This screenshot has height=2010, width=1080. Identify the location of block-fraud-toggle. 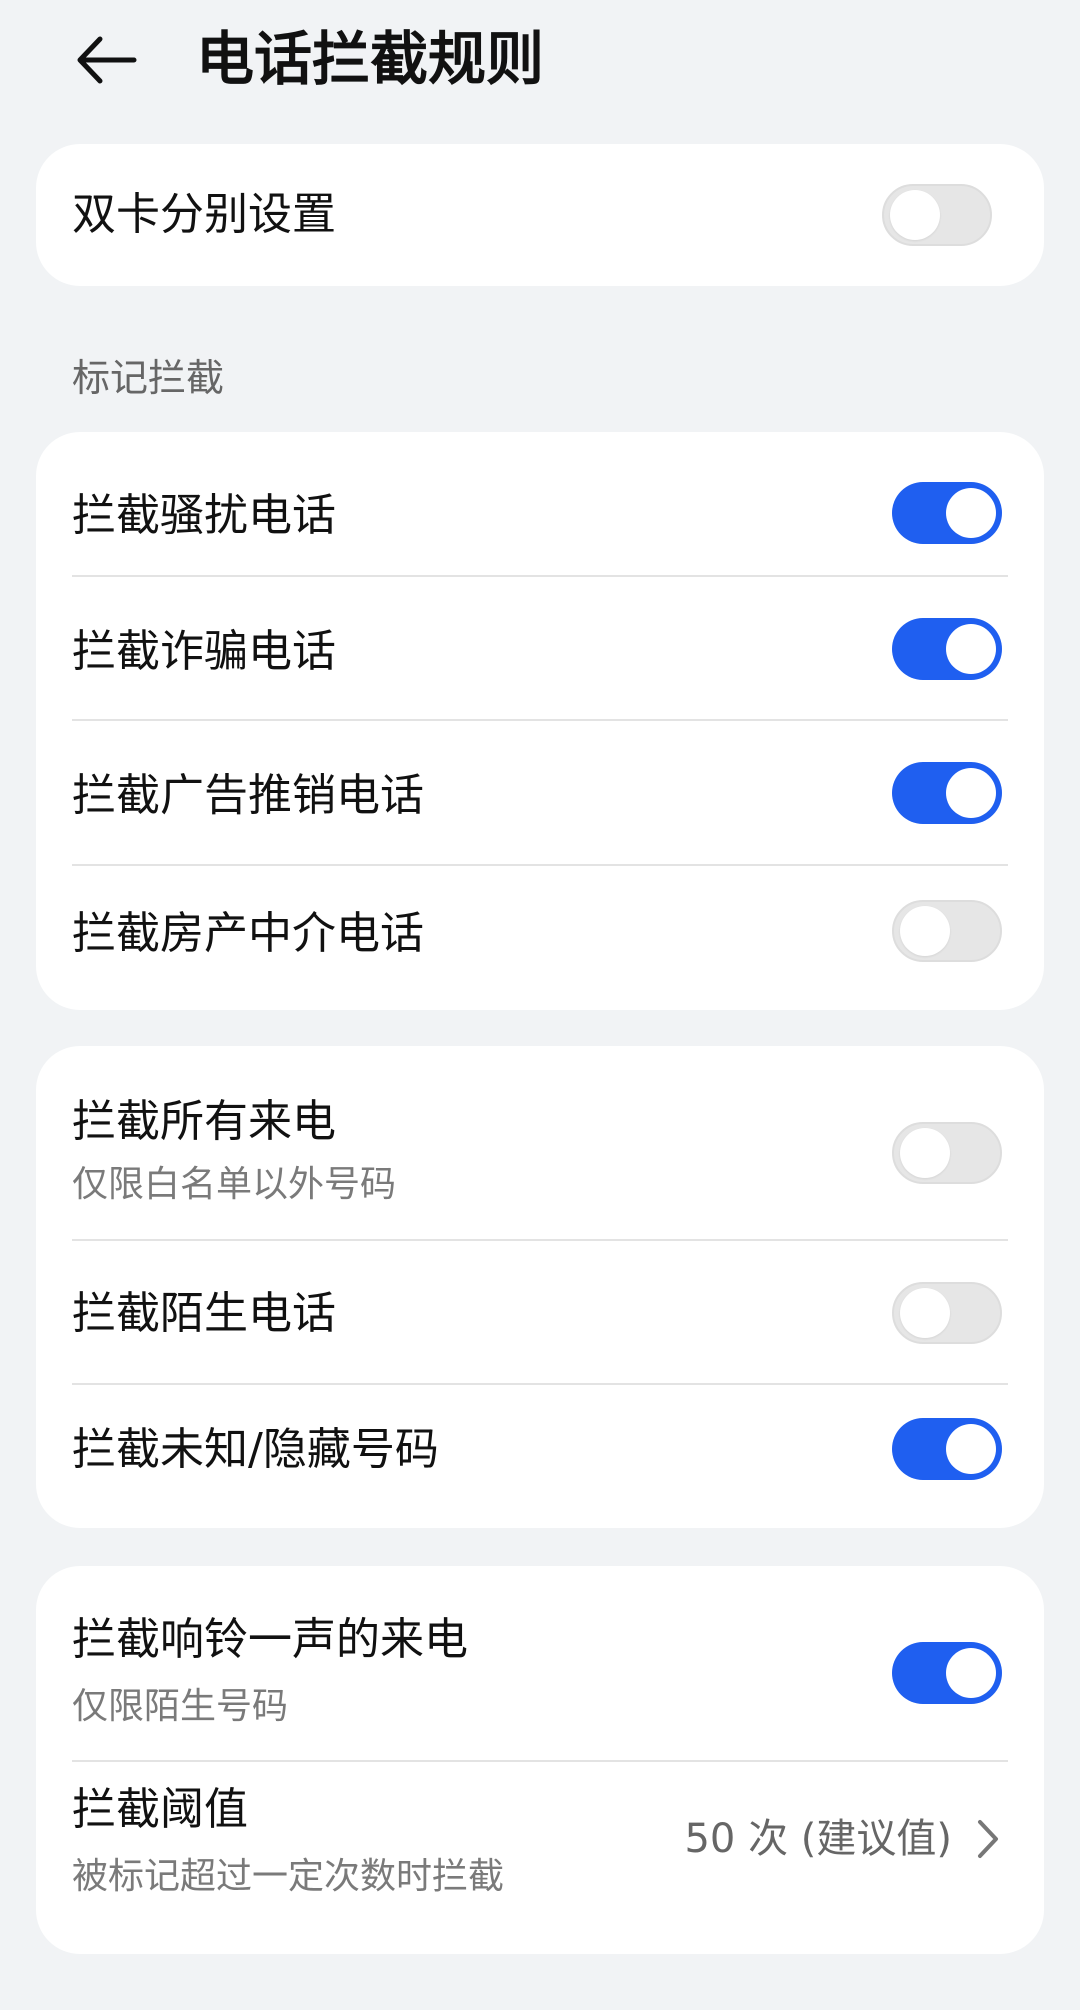
(947, 649).